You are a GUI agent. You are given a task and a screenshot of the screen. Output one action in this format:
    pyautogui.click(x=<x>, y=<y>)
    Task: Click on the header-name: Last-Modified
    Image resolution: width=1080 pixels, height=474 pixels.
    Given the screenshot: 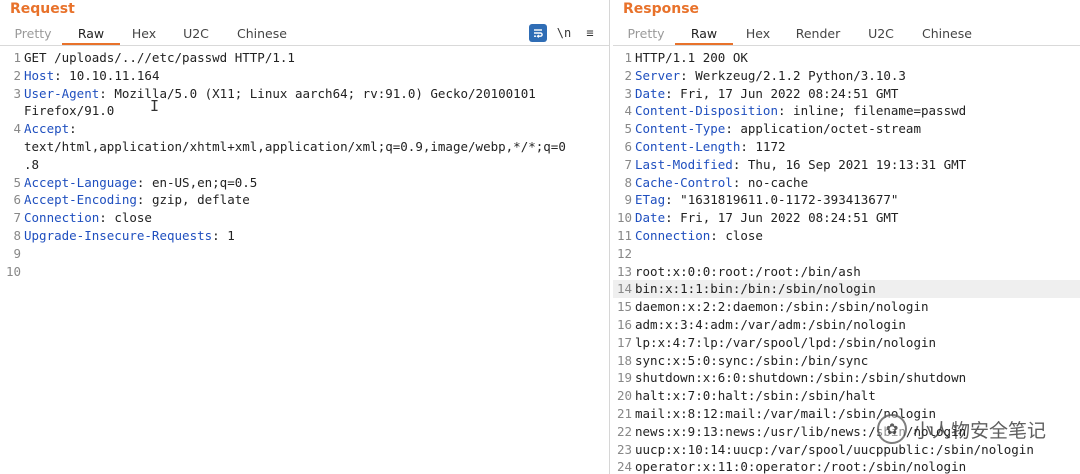 What is the action you would take?
    pyautogui.click(x=684, y=164)
    